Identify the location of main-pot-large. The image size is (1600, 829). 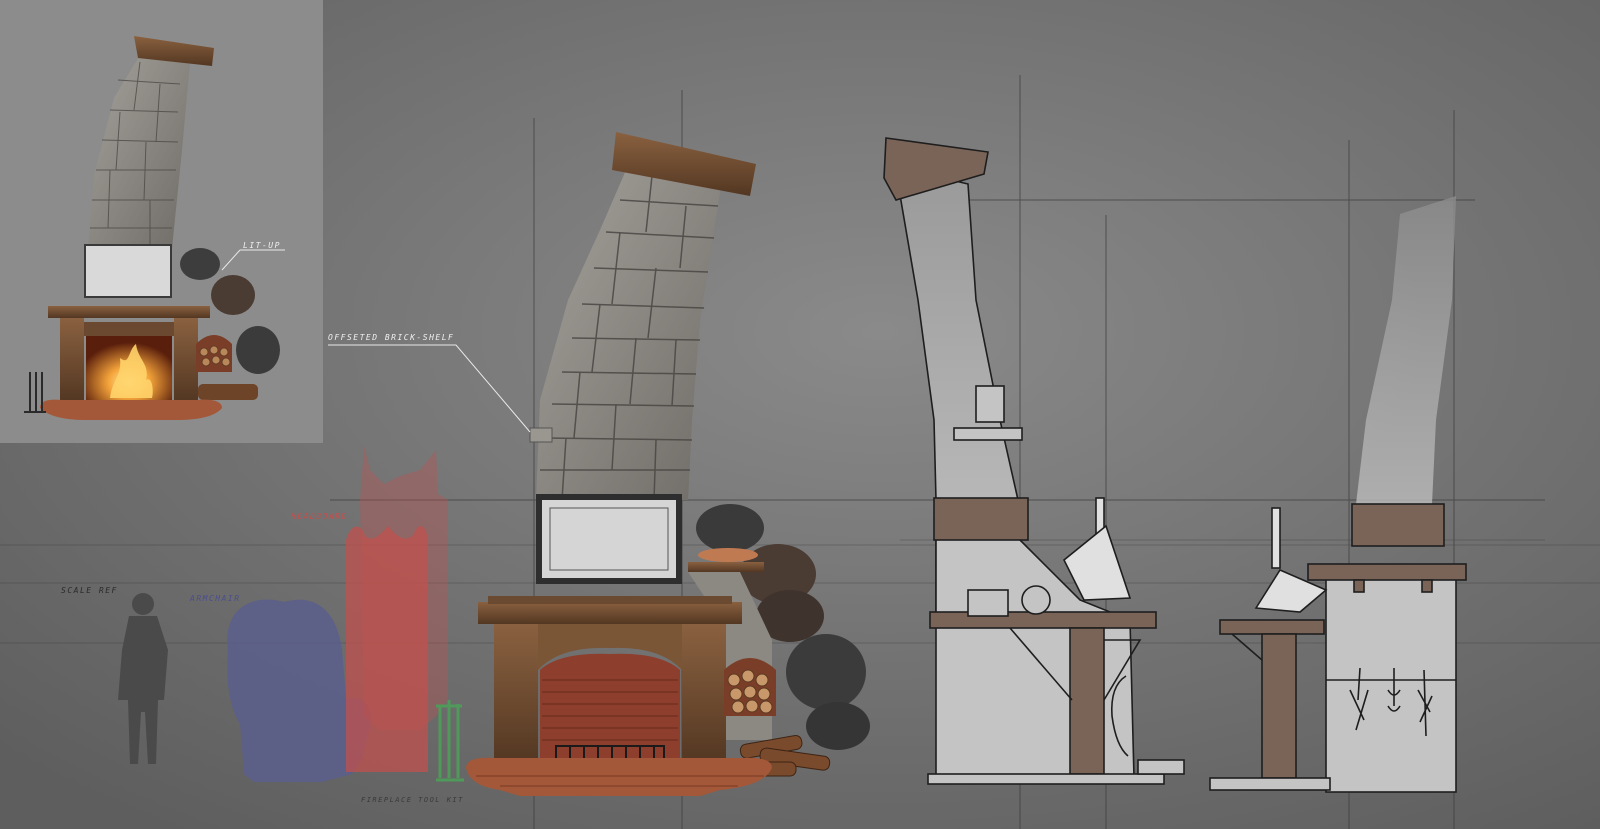
(826, 672).